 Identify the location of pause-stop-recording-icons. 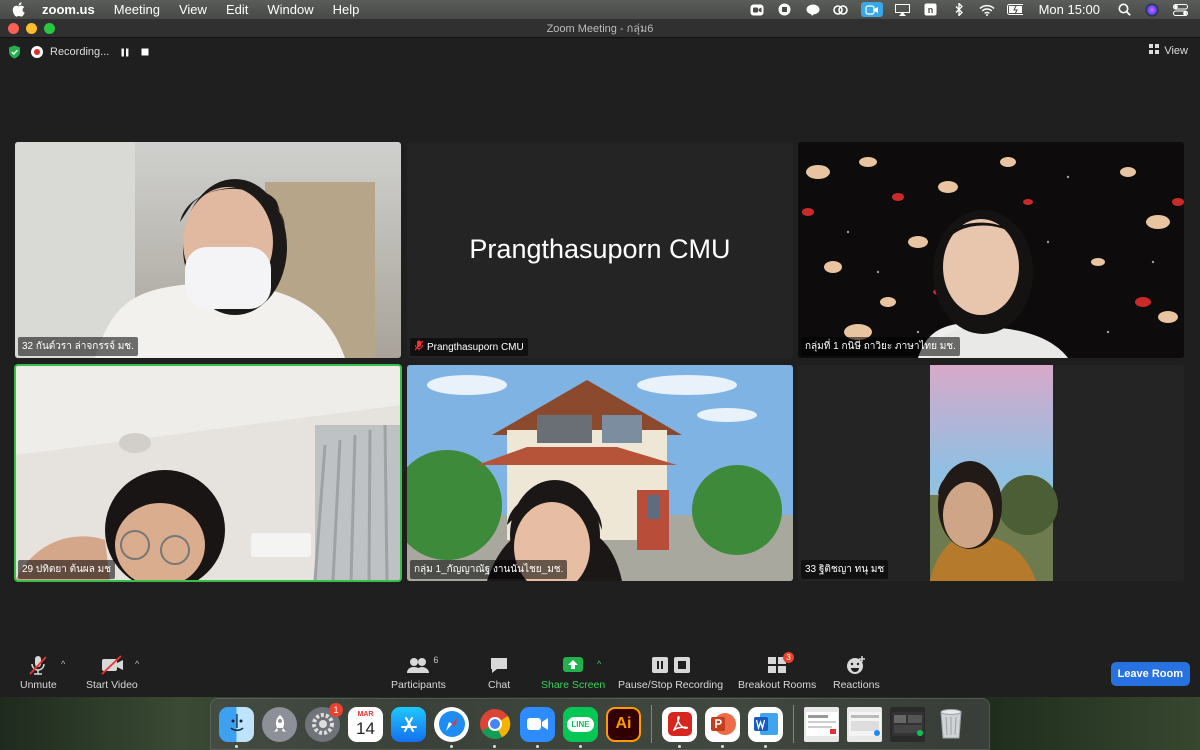
(671, 665).